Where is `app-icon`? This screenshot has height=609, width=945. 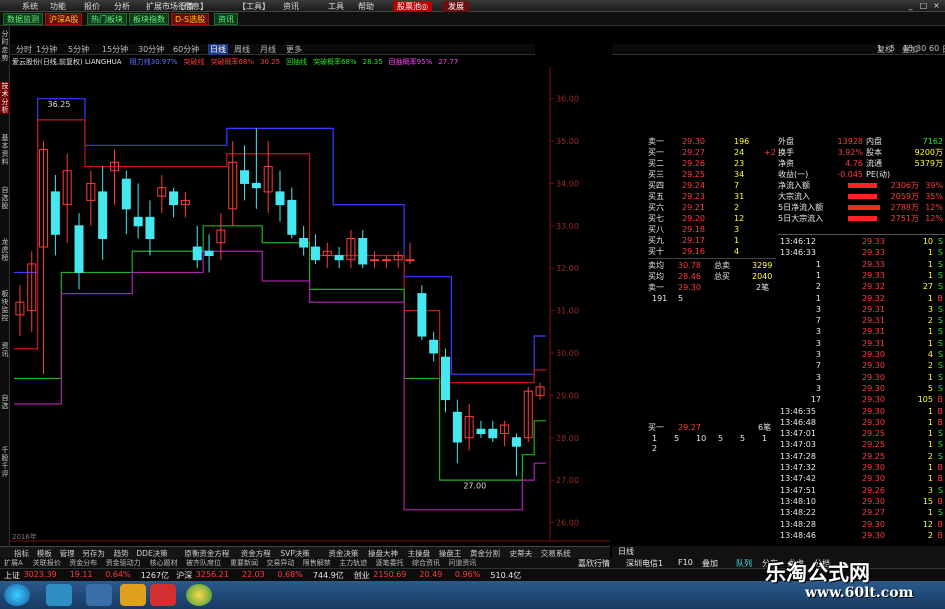 app-icon is located at coordinates (133, 595).